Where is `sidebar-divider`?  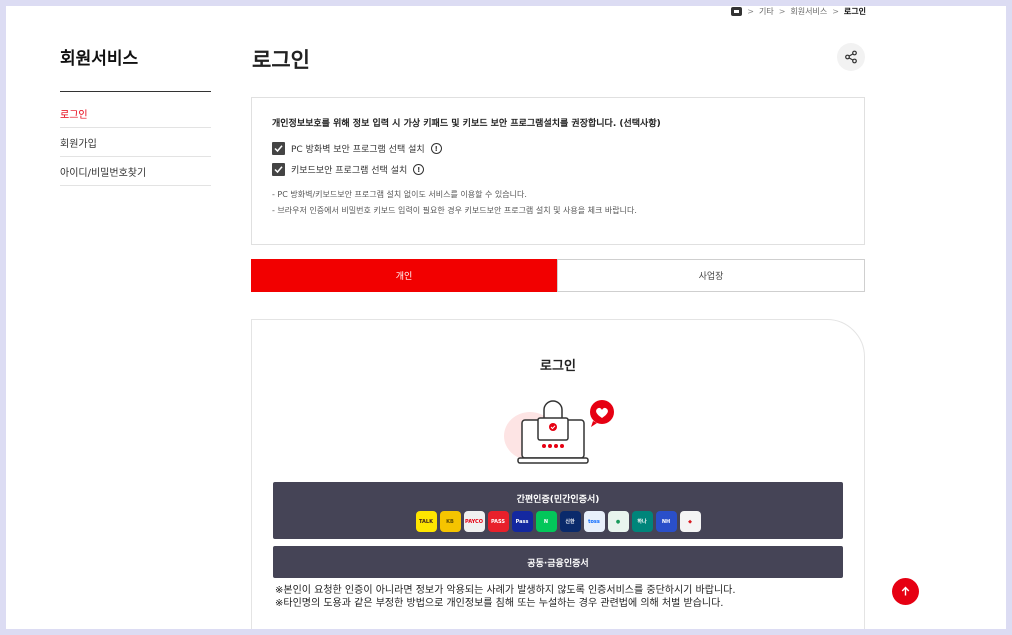
sidebar-divider is located at coordinates (135, 91).